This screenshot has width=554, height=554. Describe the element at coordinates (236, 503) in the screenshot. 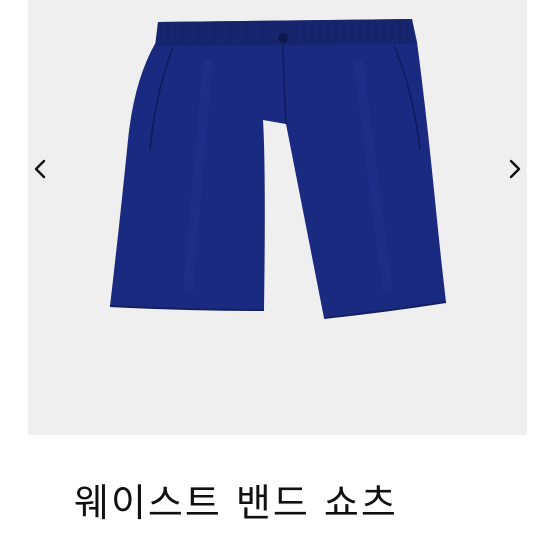

I see `product-title: 웨이스트 밴드 쇼츠` at that location.